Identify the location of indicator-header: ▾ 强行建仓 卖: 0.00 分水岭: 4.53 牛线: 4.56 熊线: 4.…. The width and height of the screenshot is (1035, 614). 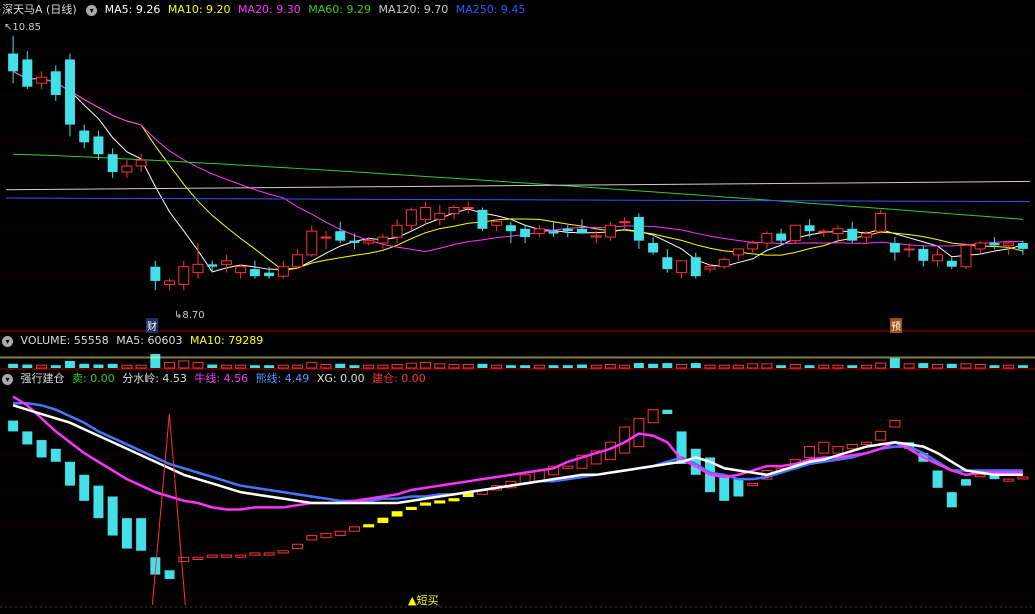
(215, 379).